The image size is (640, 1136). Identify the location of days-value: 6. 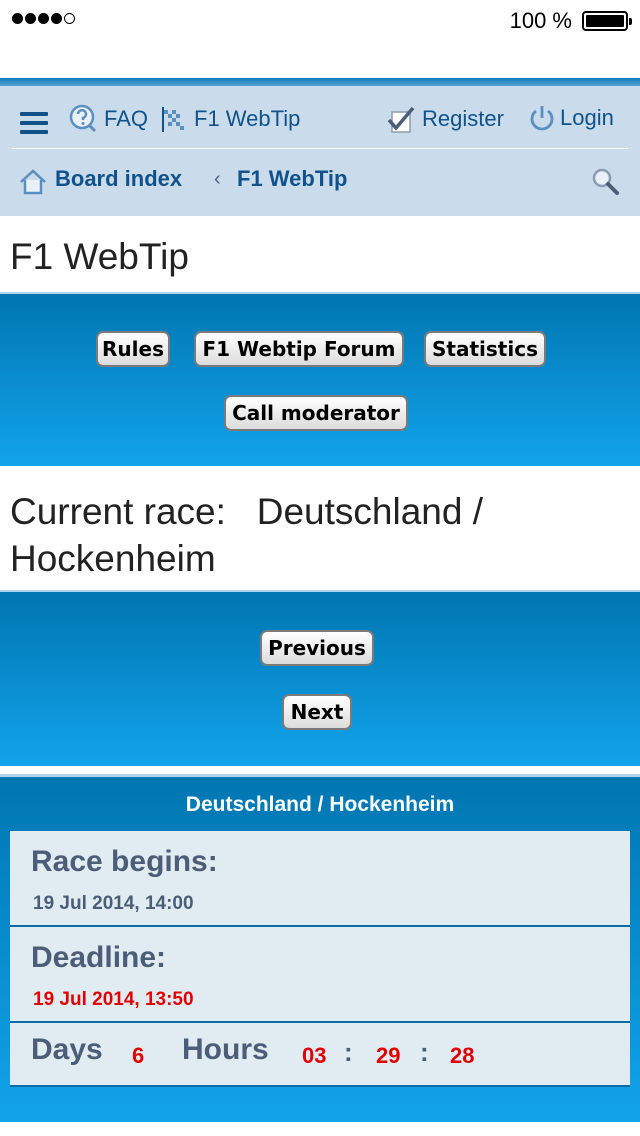
(138, 1055).